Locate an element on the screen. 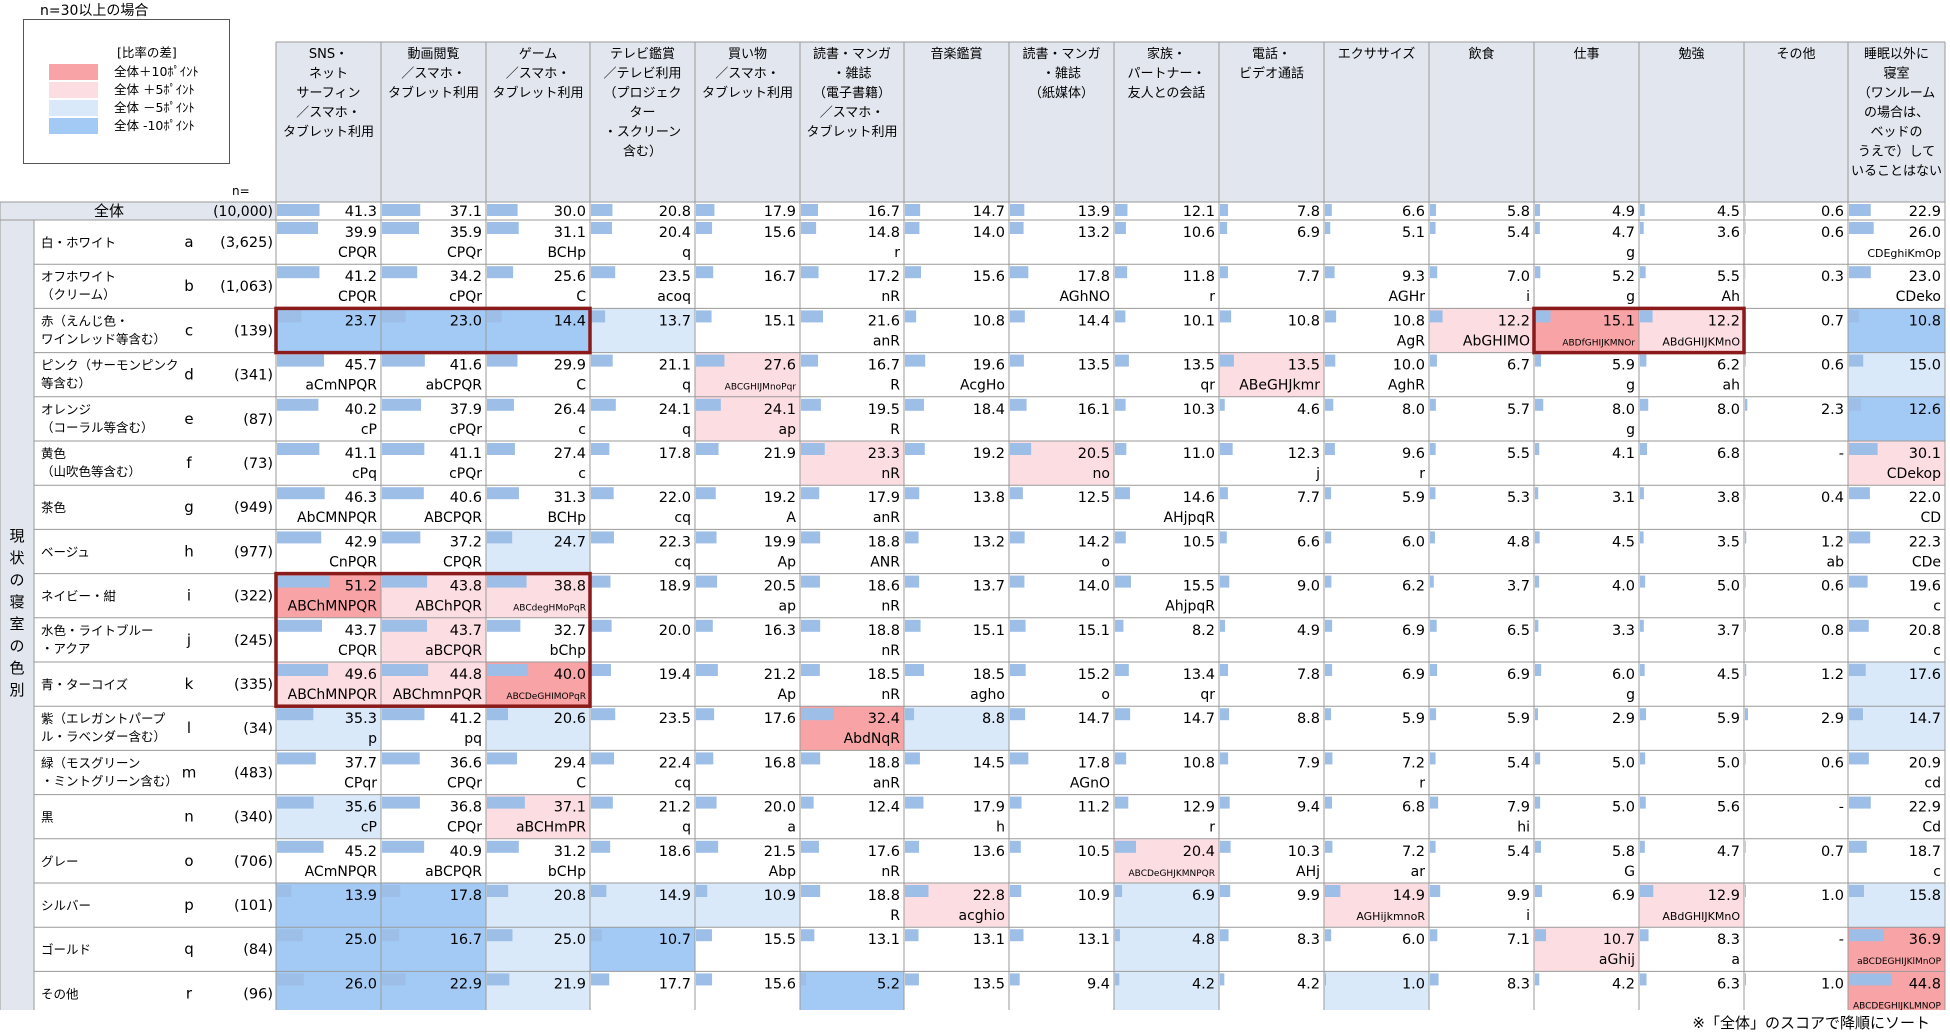 This screenshot has width=1950, height=1034. row-label: （山吹色等含む） is located at coordinates (91, 471).